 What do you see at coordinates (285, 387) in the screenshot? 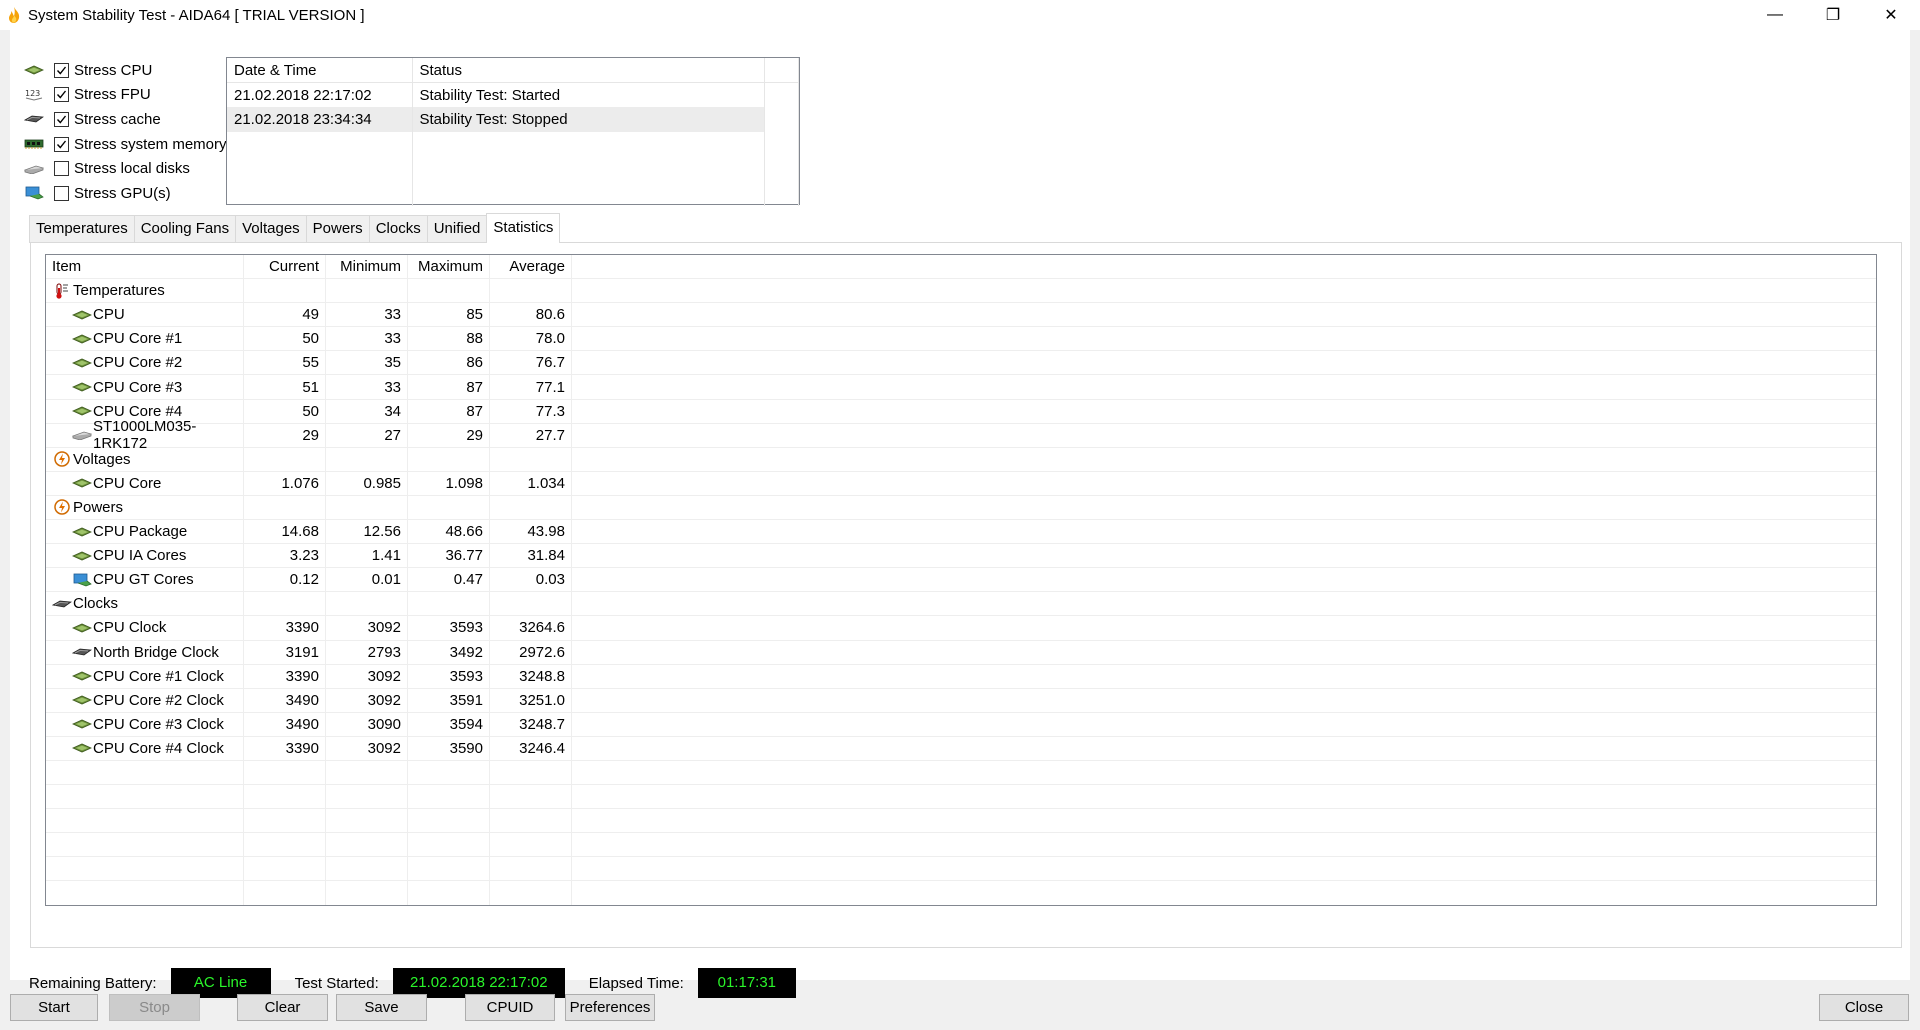
I see `current-value: 51` at bounding box center [285, 387].